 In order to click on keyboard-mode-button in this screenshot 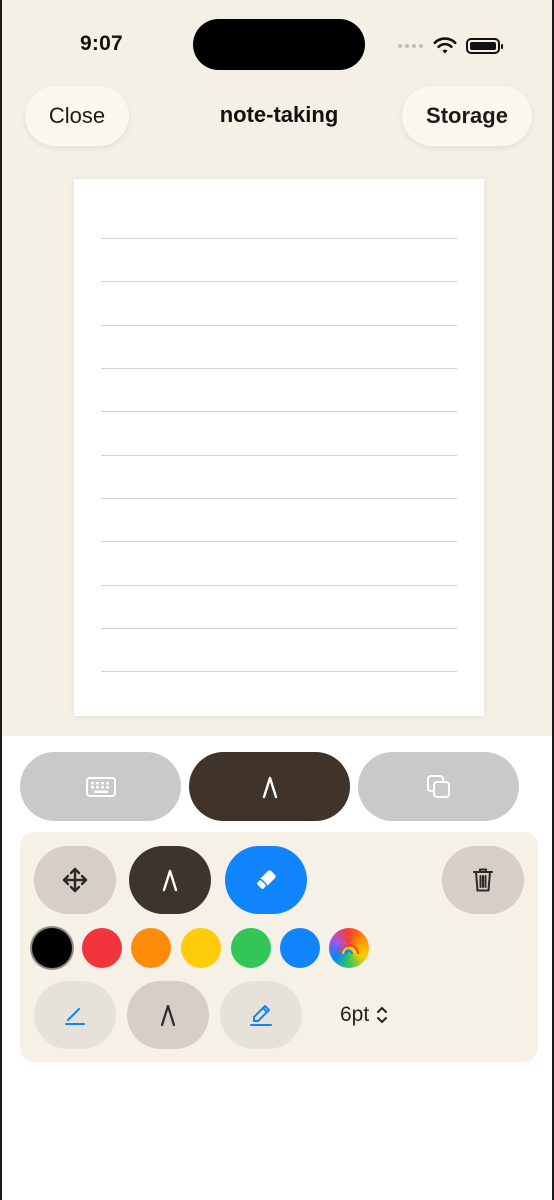, I will do `click(100, 786)`.